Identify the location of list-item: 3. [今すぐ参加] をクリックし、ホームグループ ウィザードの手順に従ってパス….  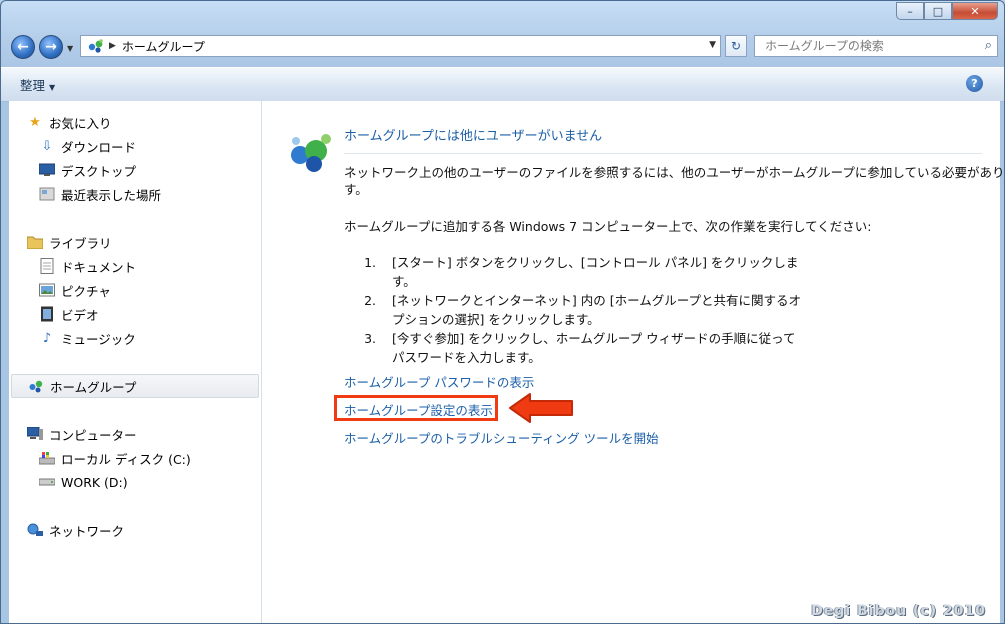
(584, 348).